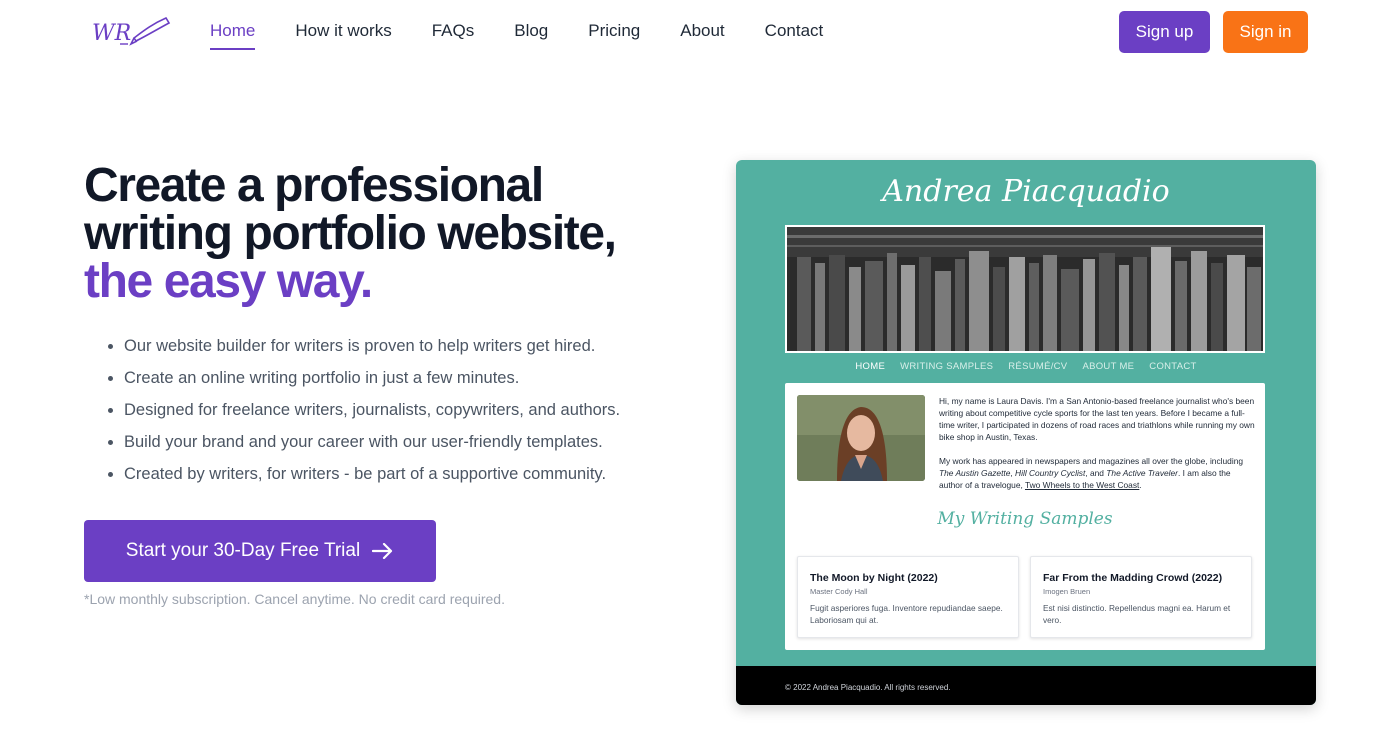  I want to click on bookshelf-image, so click(1025, 289).